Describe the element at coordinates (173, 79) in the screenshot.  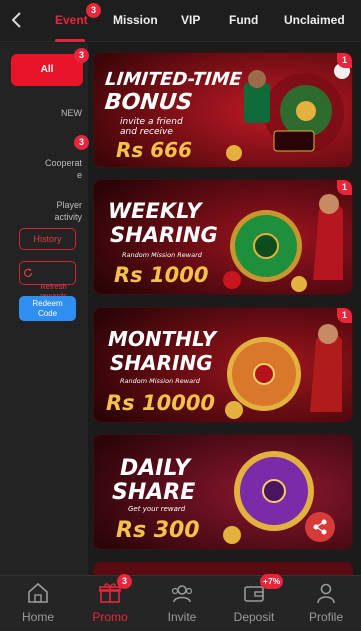
I see `banner-title-line1: LIMITED-TIME` at that location.